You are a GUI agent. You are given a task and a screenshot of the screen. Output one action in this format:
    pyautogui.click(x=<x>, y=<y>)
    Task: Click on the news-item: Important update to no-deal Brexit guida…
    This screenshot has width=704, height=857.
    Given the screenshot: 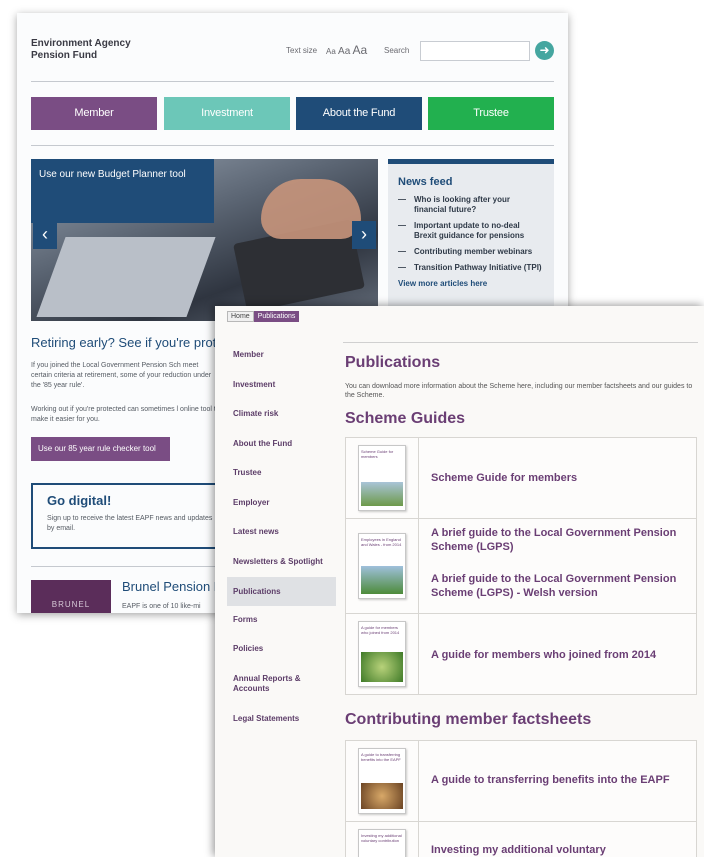 What is the action you would take?
    pyautogui.click(x=471, y=231)
    